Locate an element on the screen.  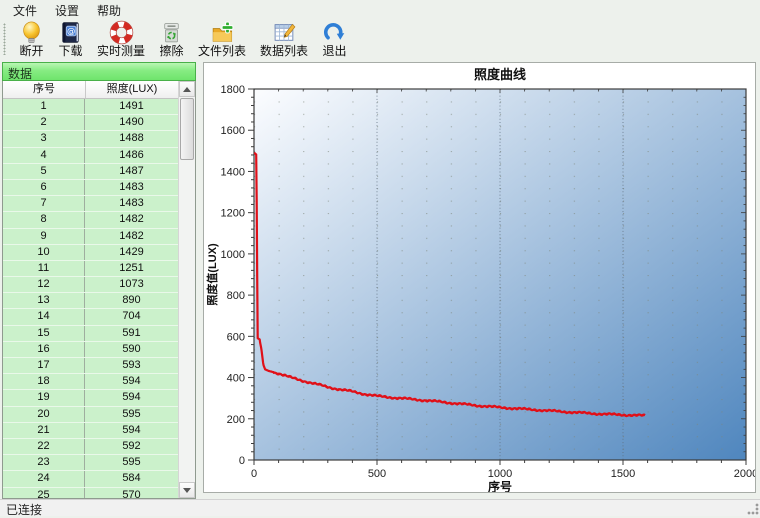
disconnect-button: 断开 is located at coordinates (31, 39).